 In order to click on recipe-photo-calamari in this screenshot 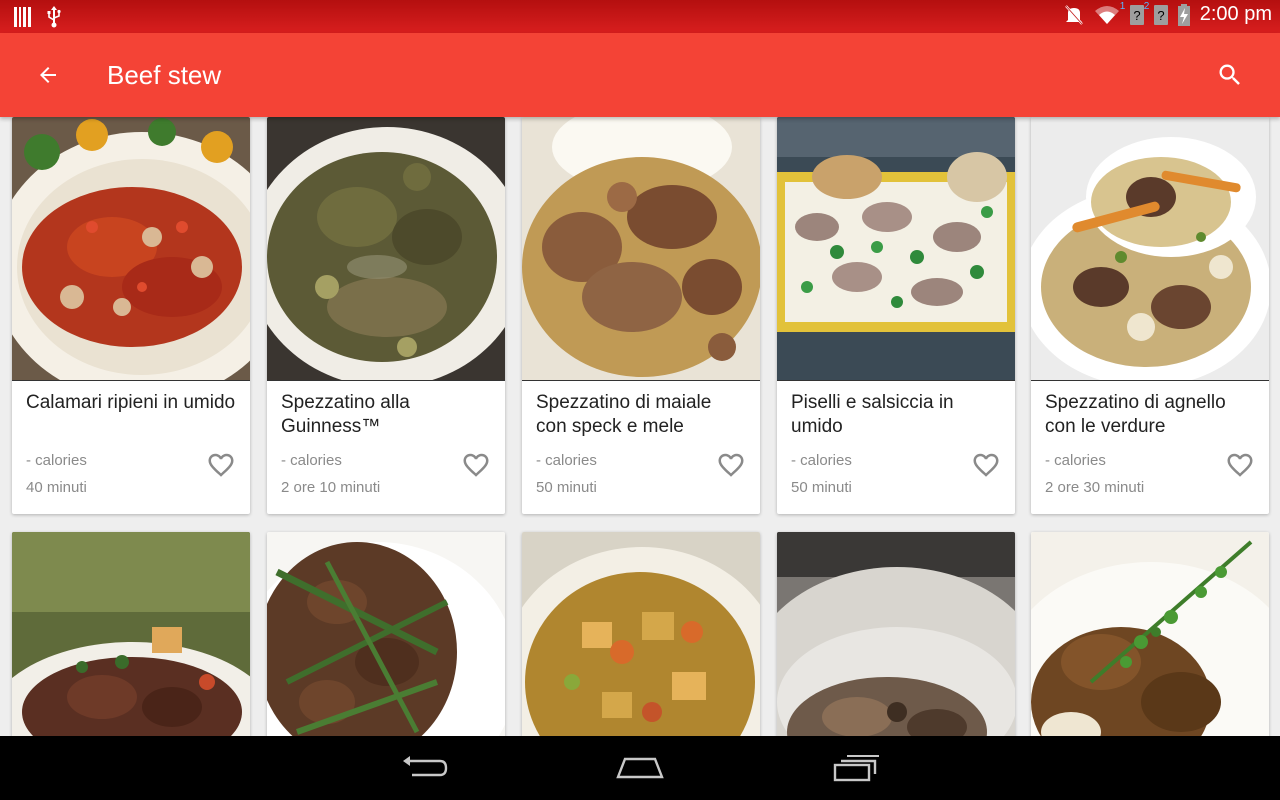, I will do `click(131, 249)`.